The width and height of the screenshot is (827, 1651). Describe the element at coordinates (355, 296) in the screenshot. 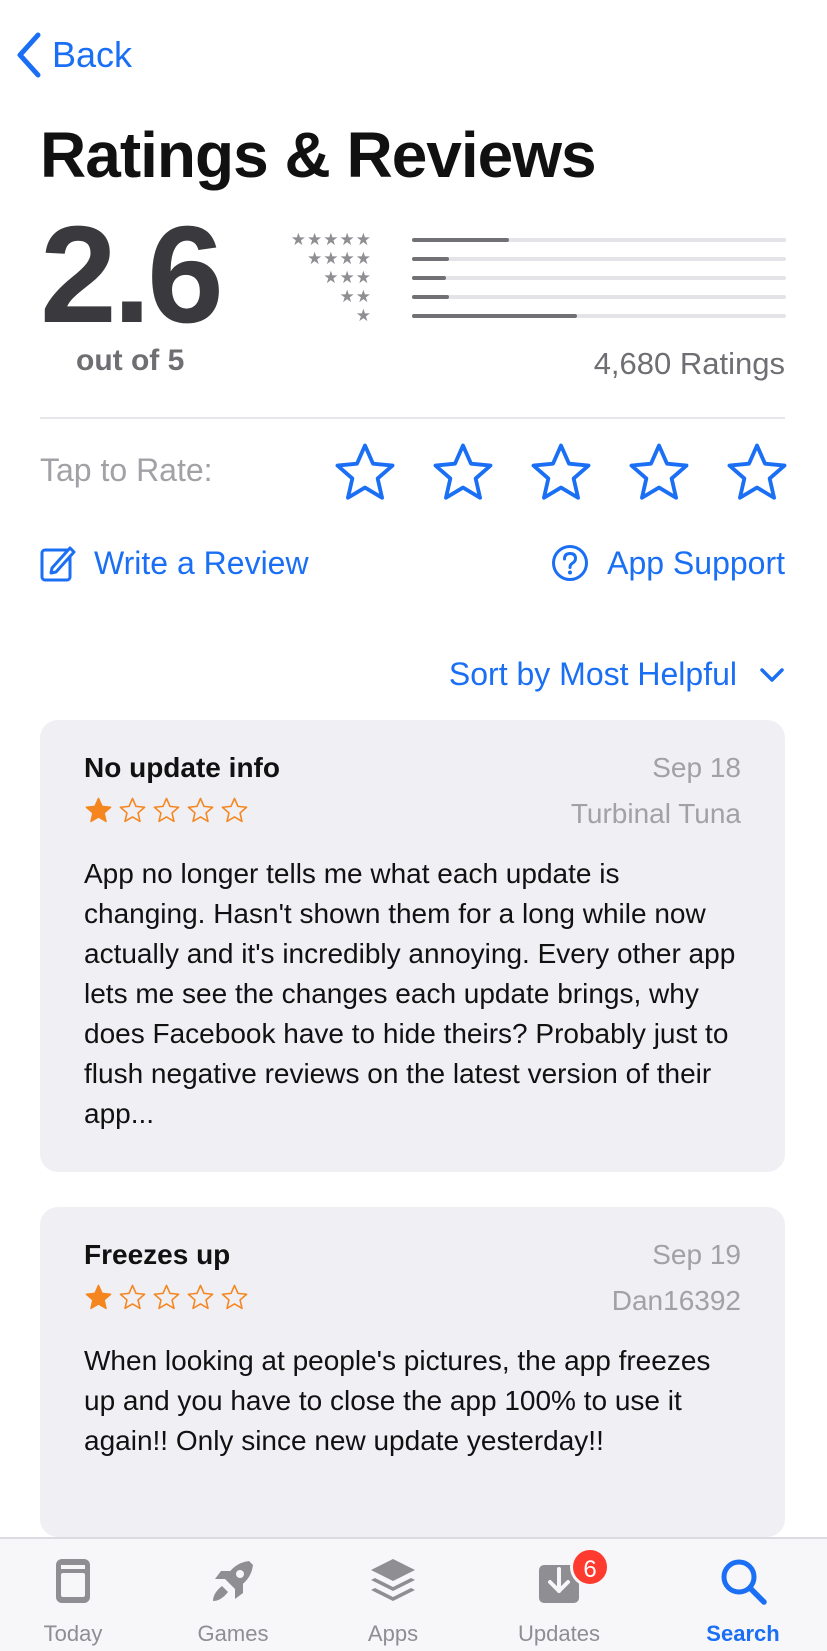

I see `histogram-star-icons: ★★` at that location.